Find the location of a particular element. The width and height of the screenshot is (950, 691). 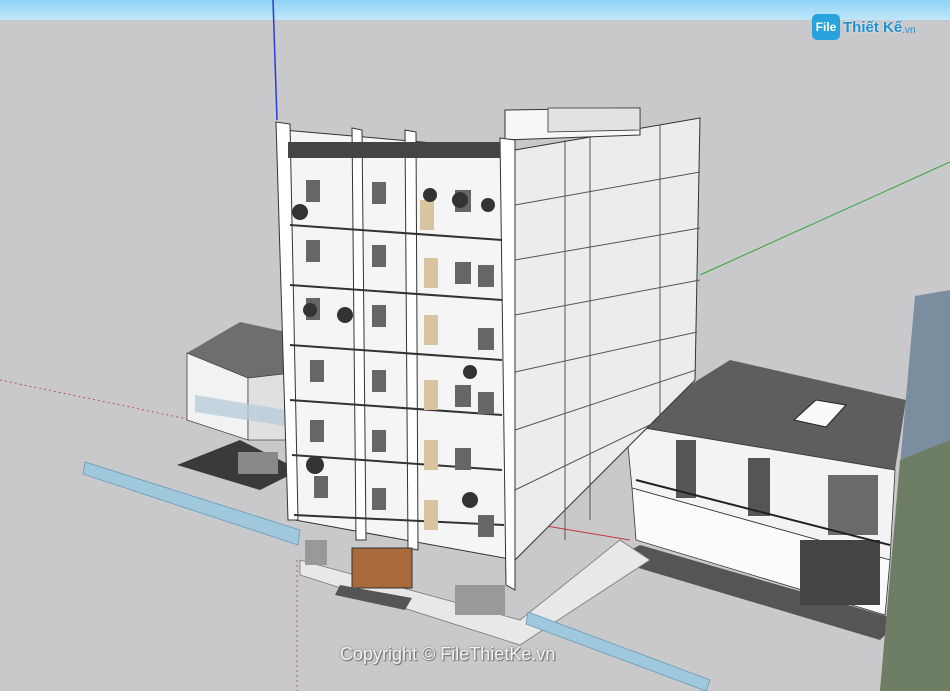

roof-planters is located at coordinates (394, 150).